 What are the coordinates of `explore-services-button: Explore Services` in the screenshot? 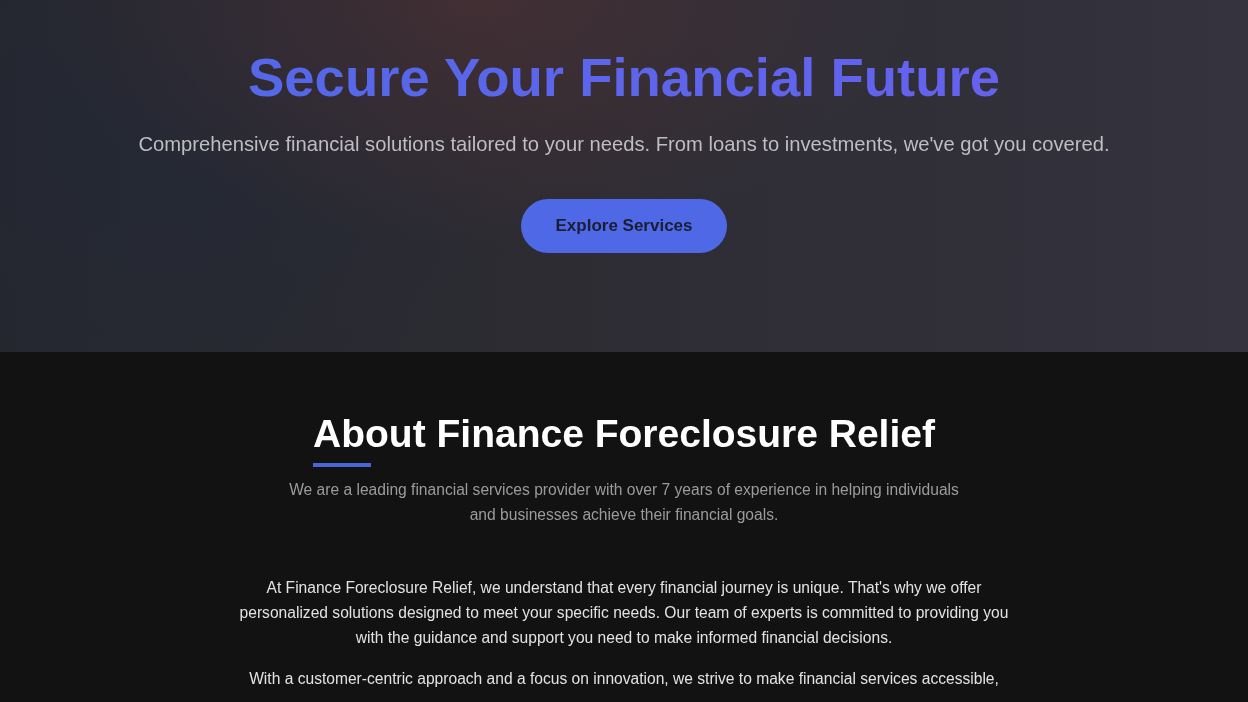 It's located at (624, 226).